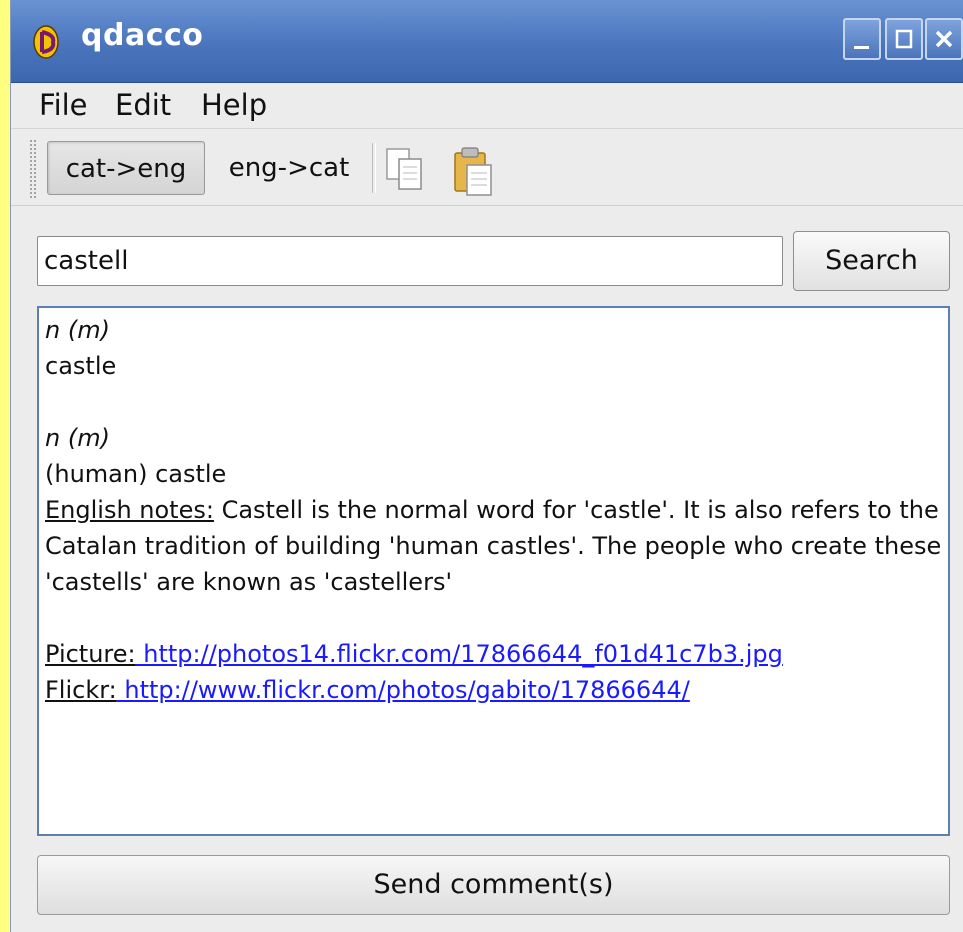  Describe the element at coordinates (234, 105) in the screenshot. I see `menu-help: Help` at that location.